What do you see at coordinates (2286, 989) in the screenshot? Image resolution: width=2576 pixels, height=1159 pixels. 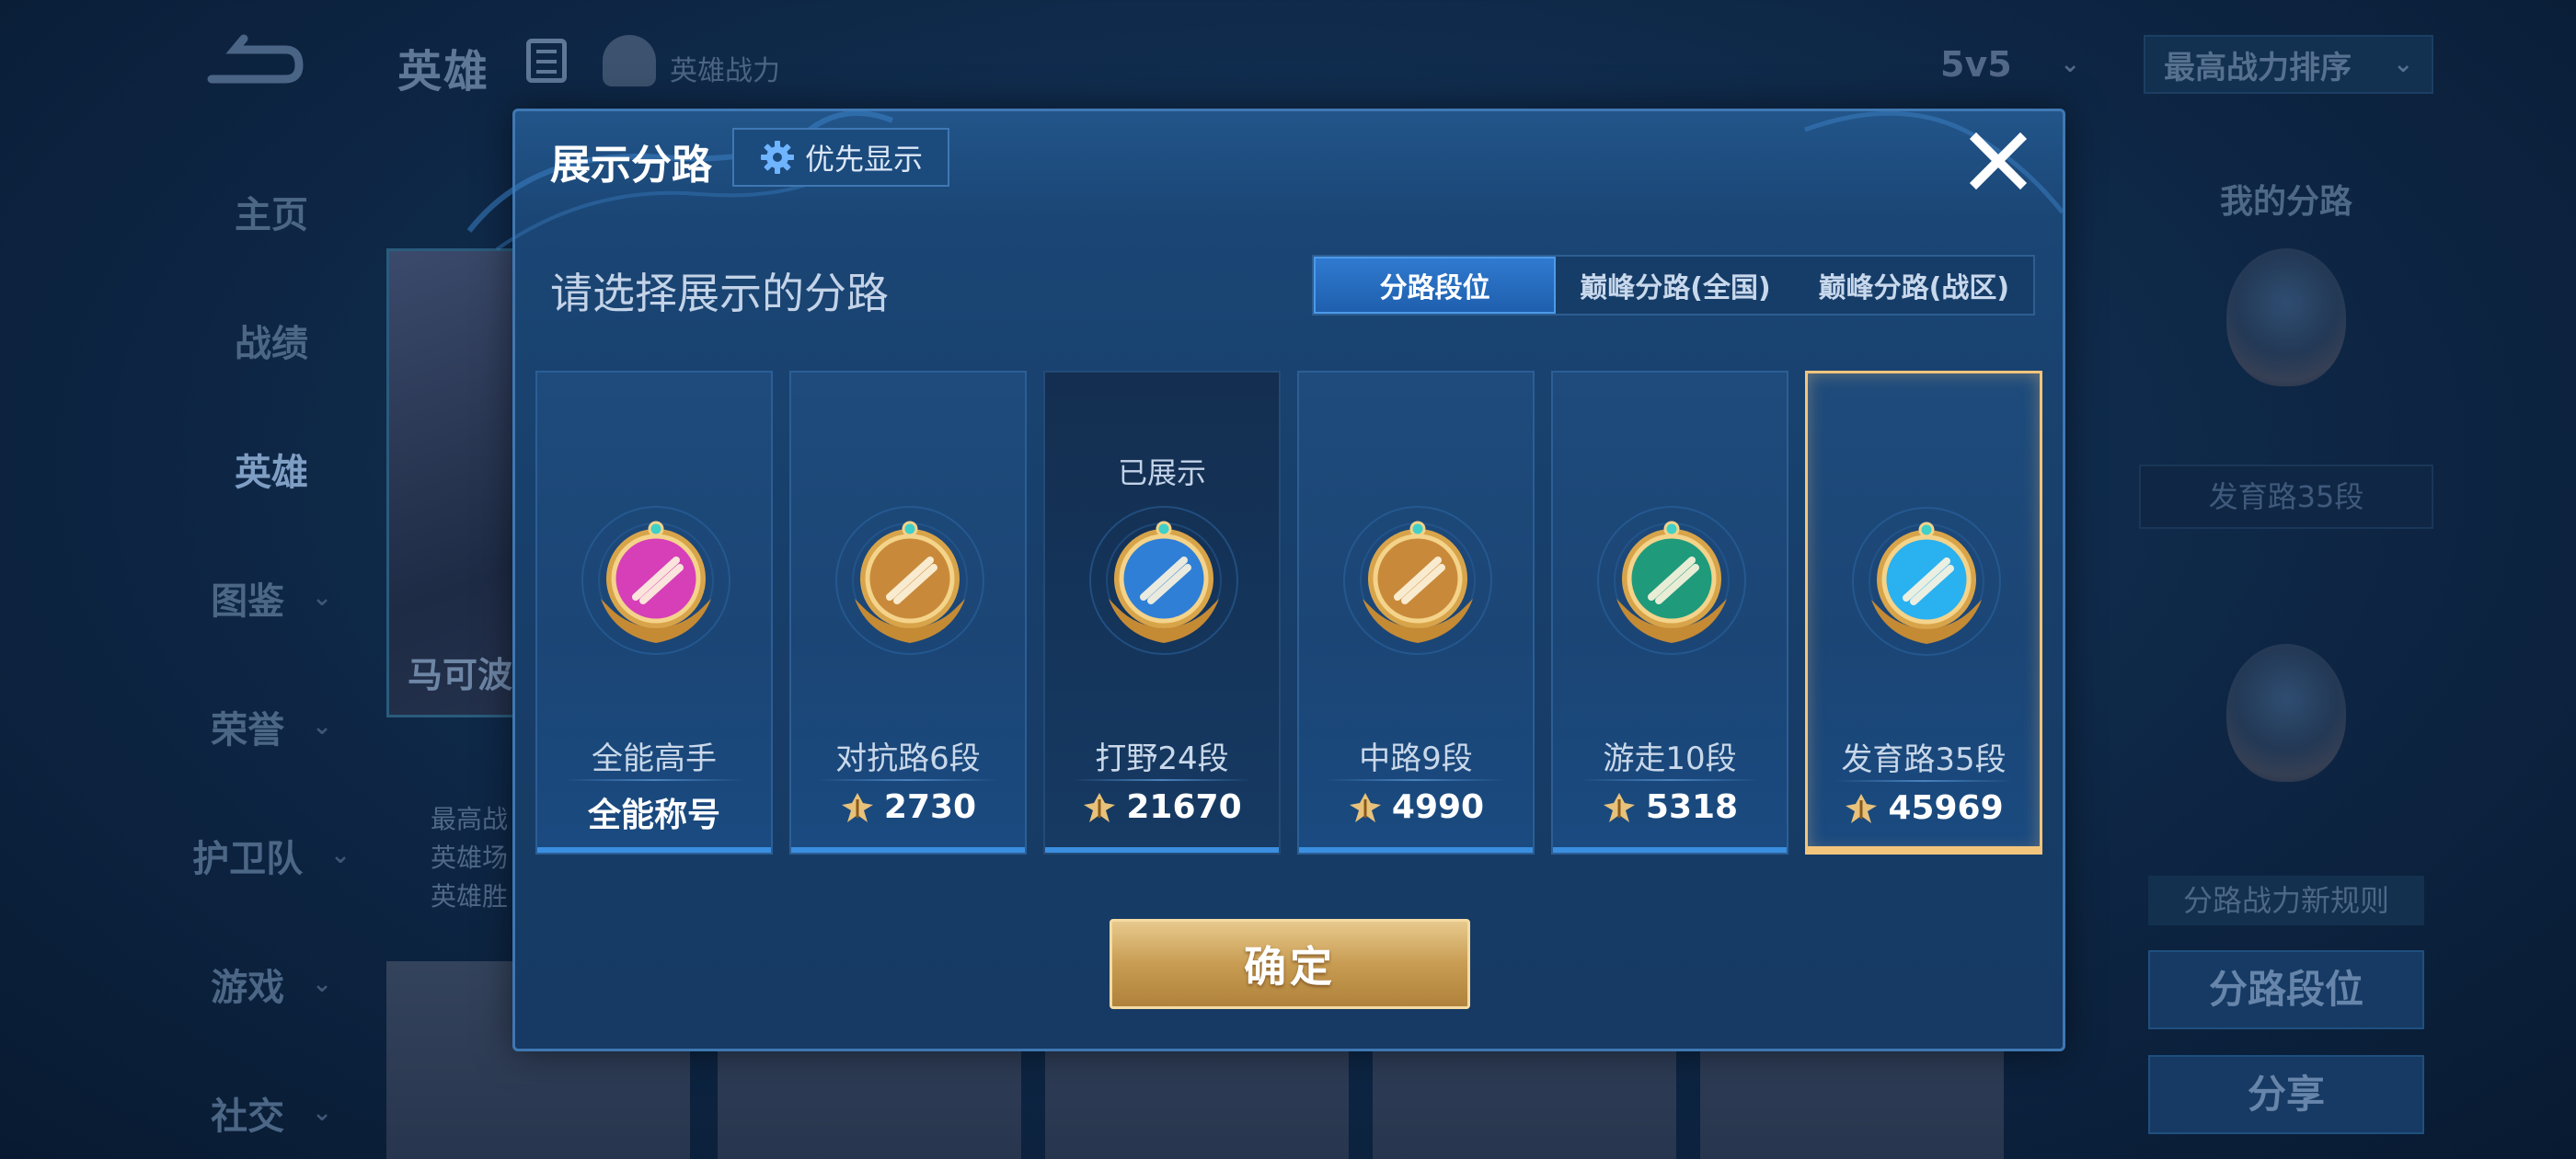 I see `lane-rank-button: 分路段位` at bounding box center [2286, 989].